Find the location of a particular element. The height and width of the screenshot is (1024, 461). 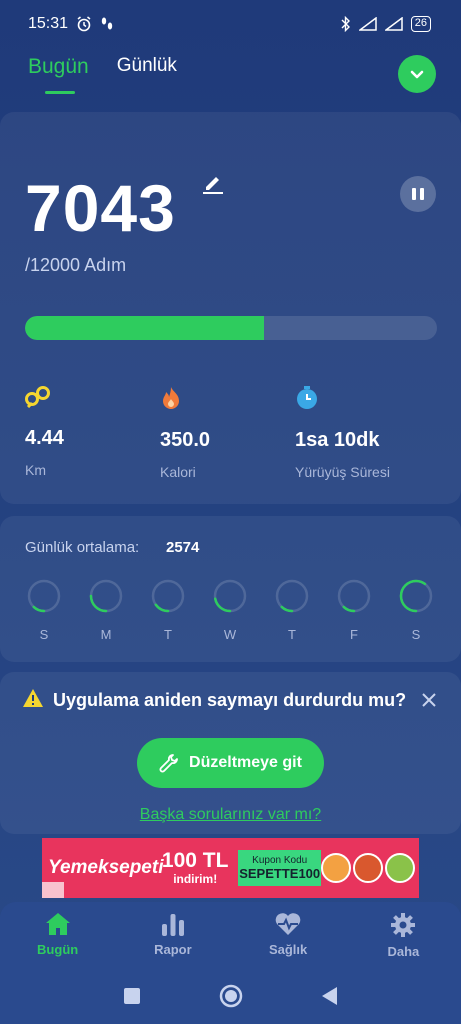

step-goal: /12000 Adım is located at coordinates (76, 265).